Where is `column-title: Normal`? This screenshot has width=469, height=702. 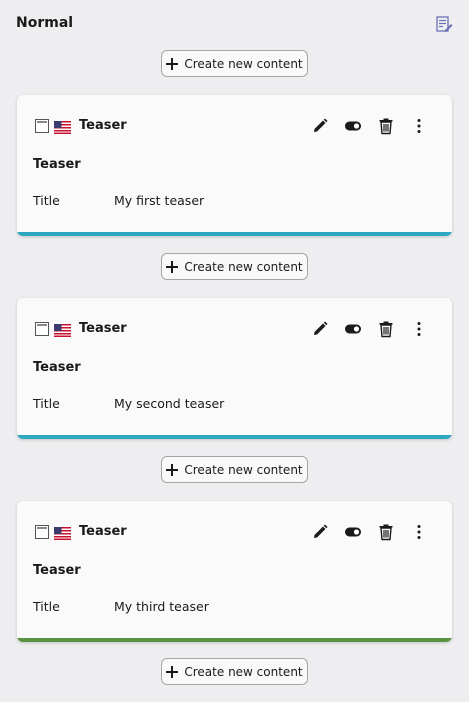 column-title: Normal is located at coordinates (45, 23).